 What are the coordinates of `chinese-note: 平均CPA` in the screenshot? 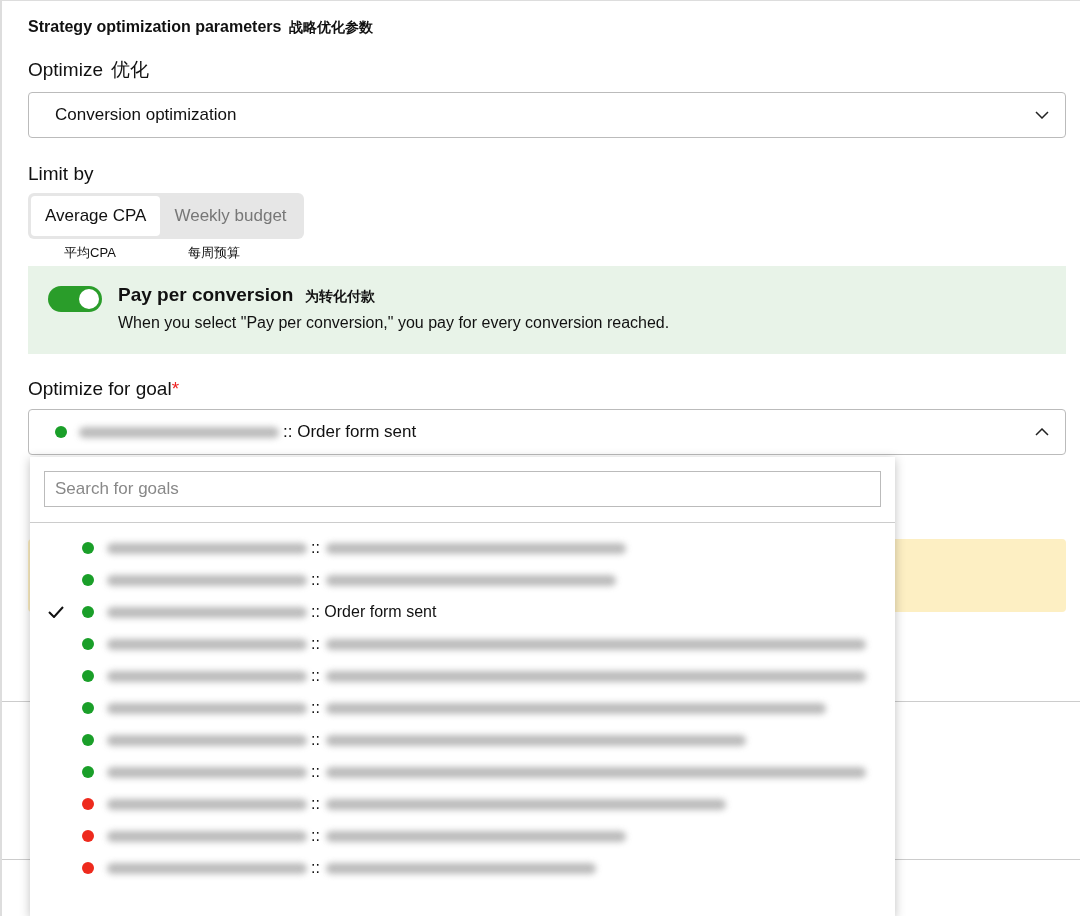 It's located at (90, 253).